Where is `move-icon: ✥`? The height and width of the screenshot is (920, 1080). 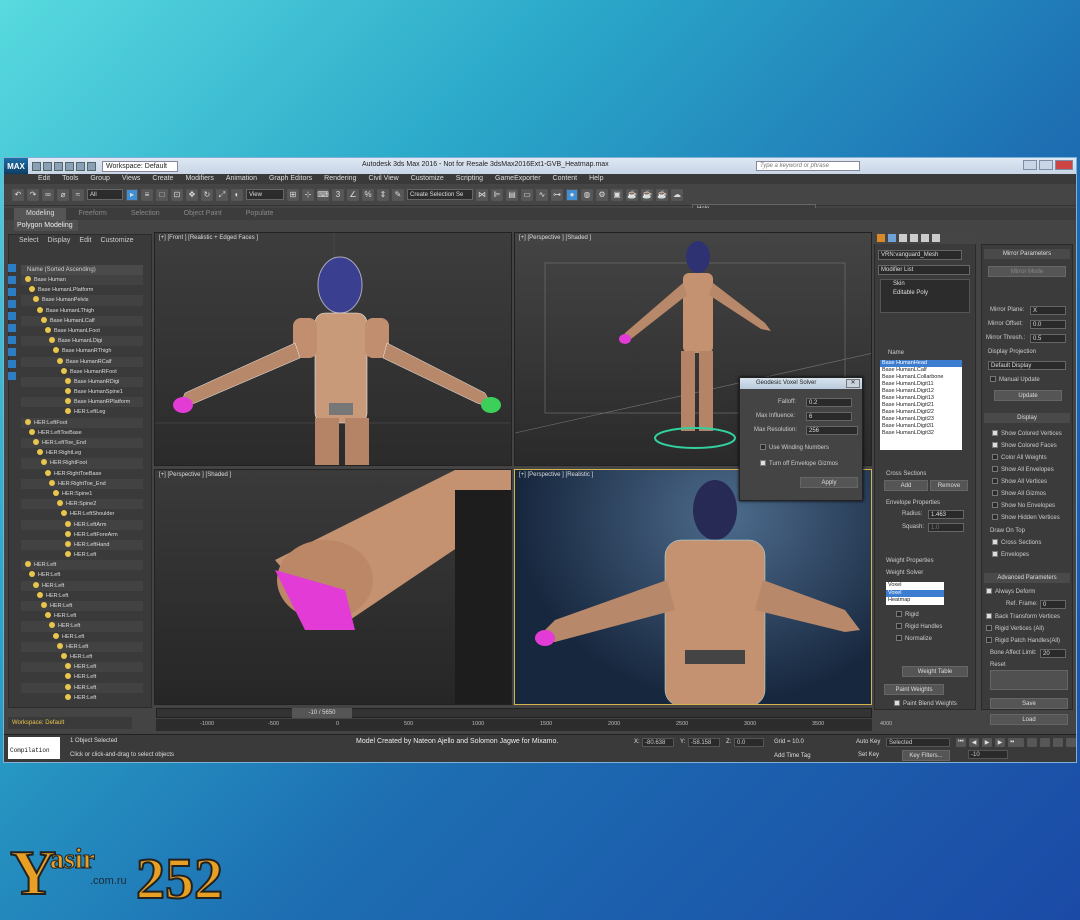
move-icon: ✥ is located at coordinates (192, 194).